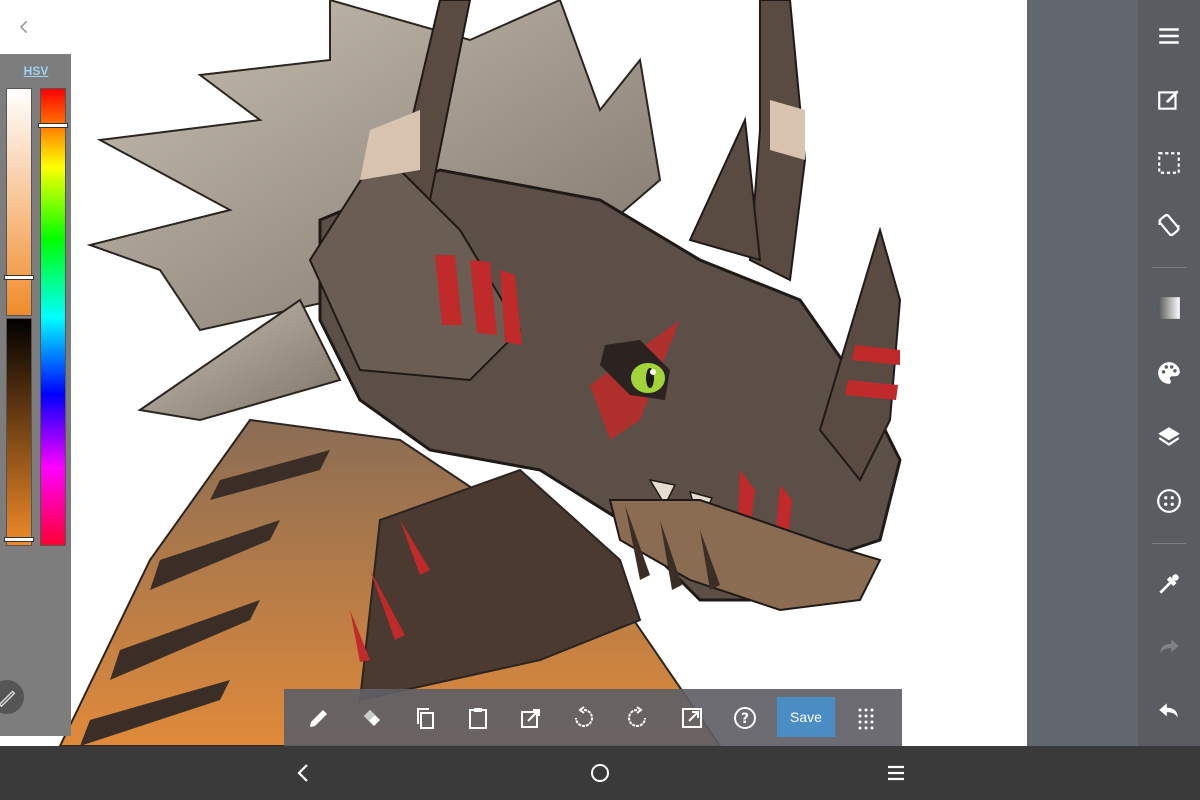 The image size is (1200, 800). Describe the element at coordinates (1169, 163) in the screenshot. I see `selection-icon` at that location.